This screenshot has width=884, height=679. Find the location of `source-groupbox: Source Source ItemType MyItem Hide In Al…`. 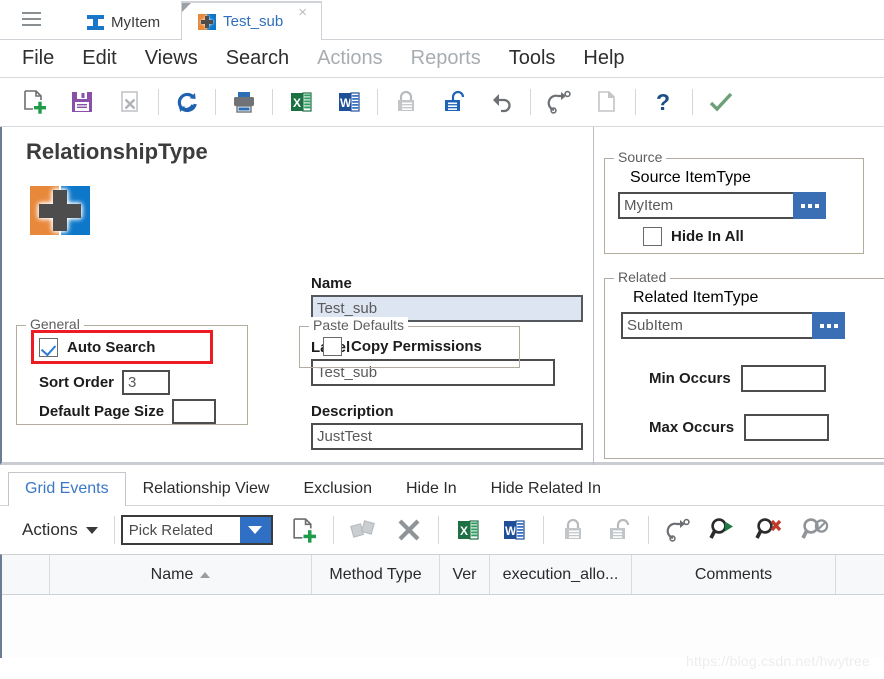

source-groupbox: Source Source ItemType MyItem Hide In Al… is located at coordinates (734, 201).